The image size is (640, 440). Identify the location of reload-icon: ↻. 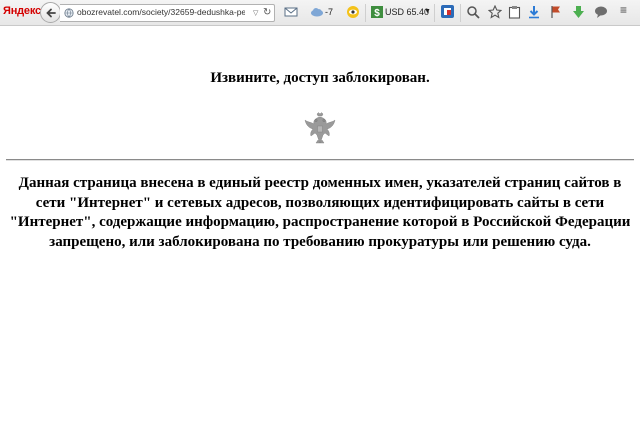
(267, 12).